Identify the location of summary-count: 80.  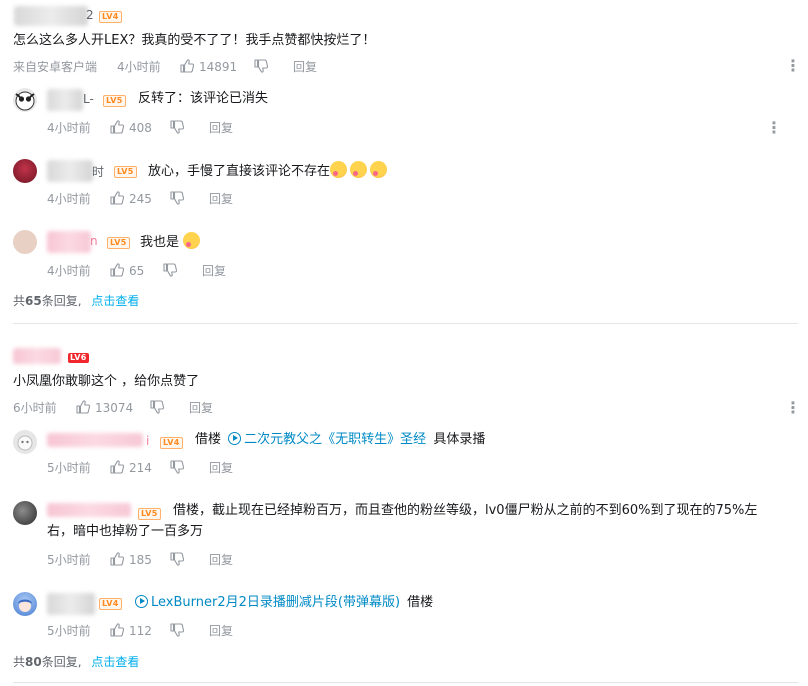
(33, 662).